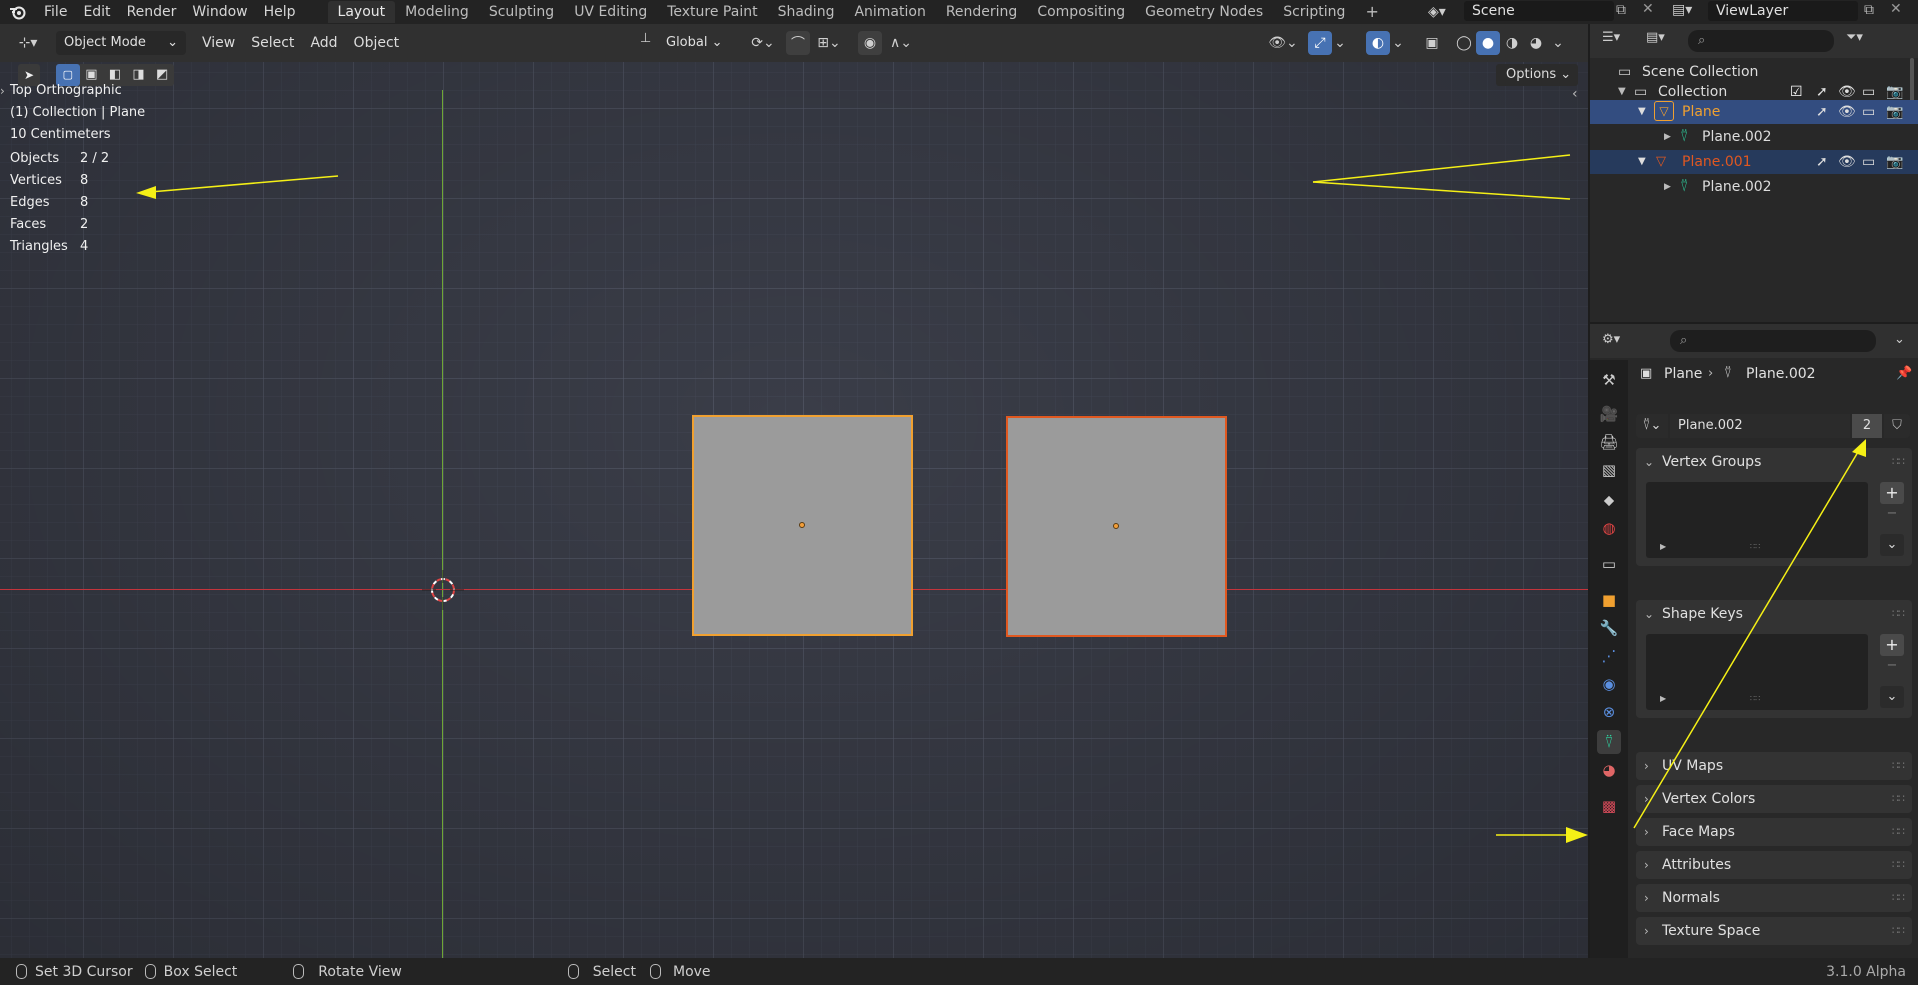 The height and width of the screenshot is (985, 1918). Describe the element at coordinates (1340, 43) in the screenshot. I see `gizmo-dropdown-icon: ⌄` at that location.